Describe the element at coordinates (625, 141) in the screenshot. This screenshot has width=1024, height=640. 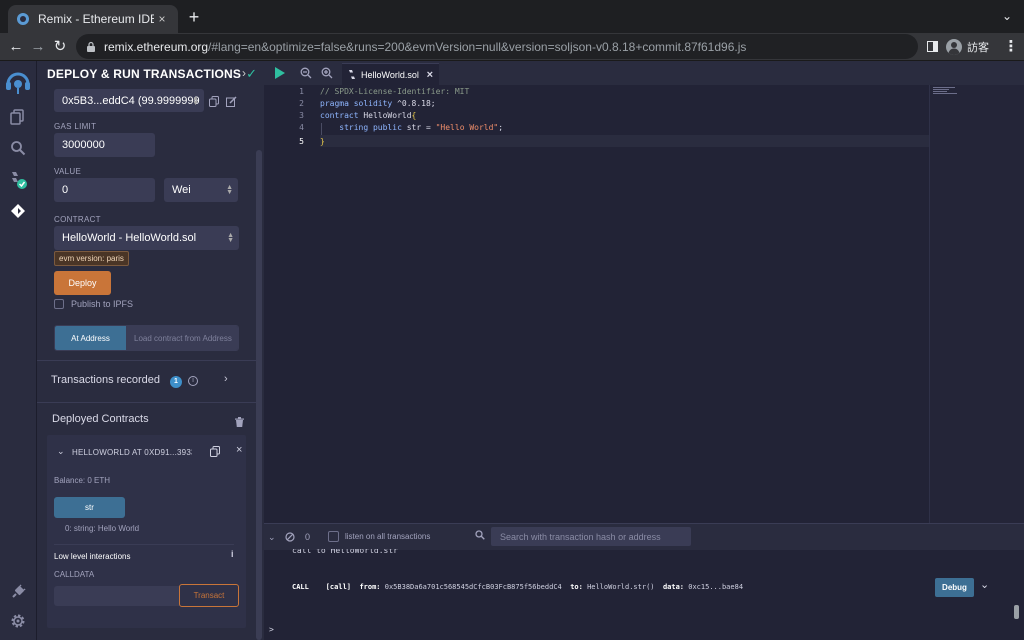
I see `active-line-highlight` at that location.